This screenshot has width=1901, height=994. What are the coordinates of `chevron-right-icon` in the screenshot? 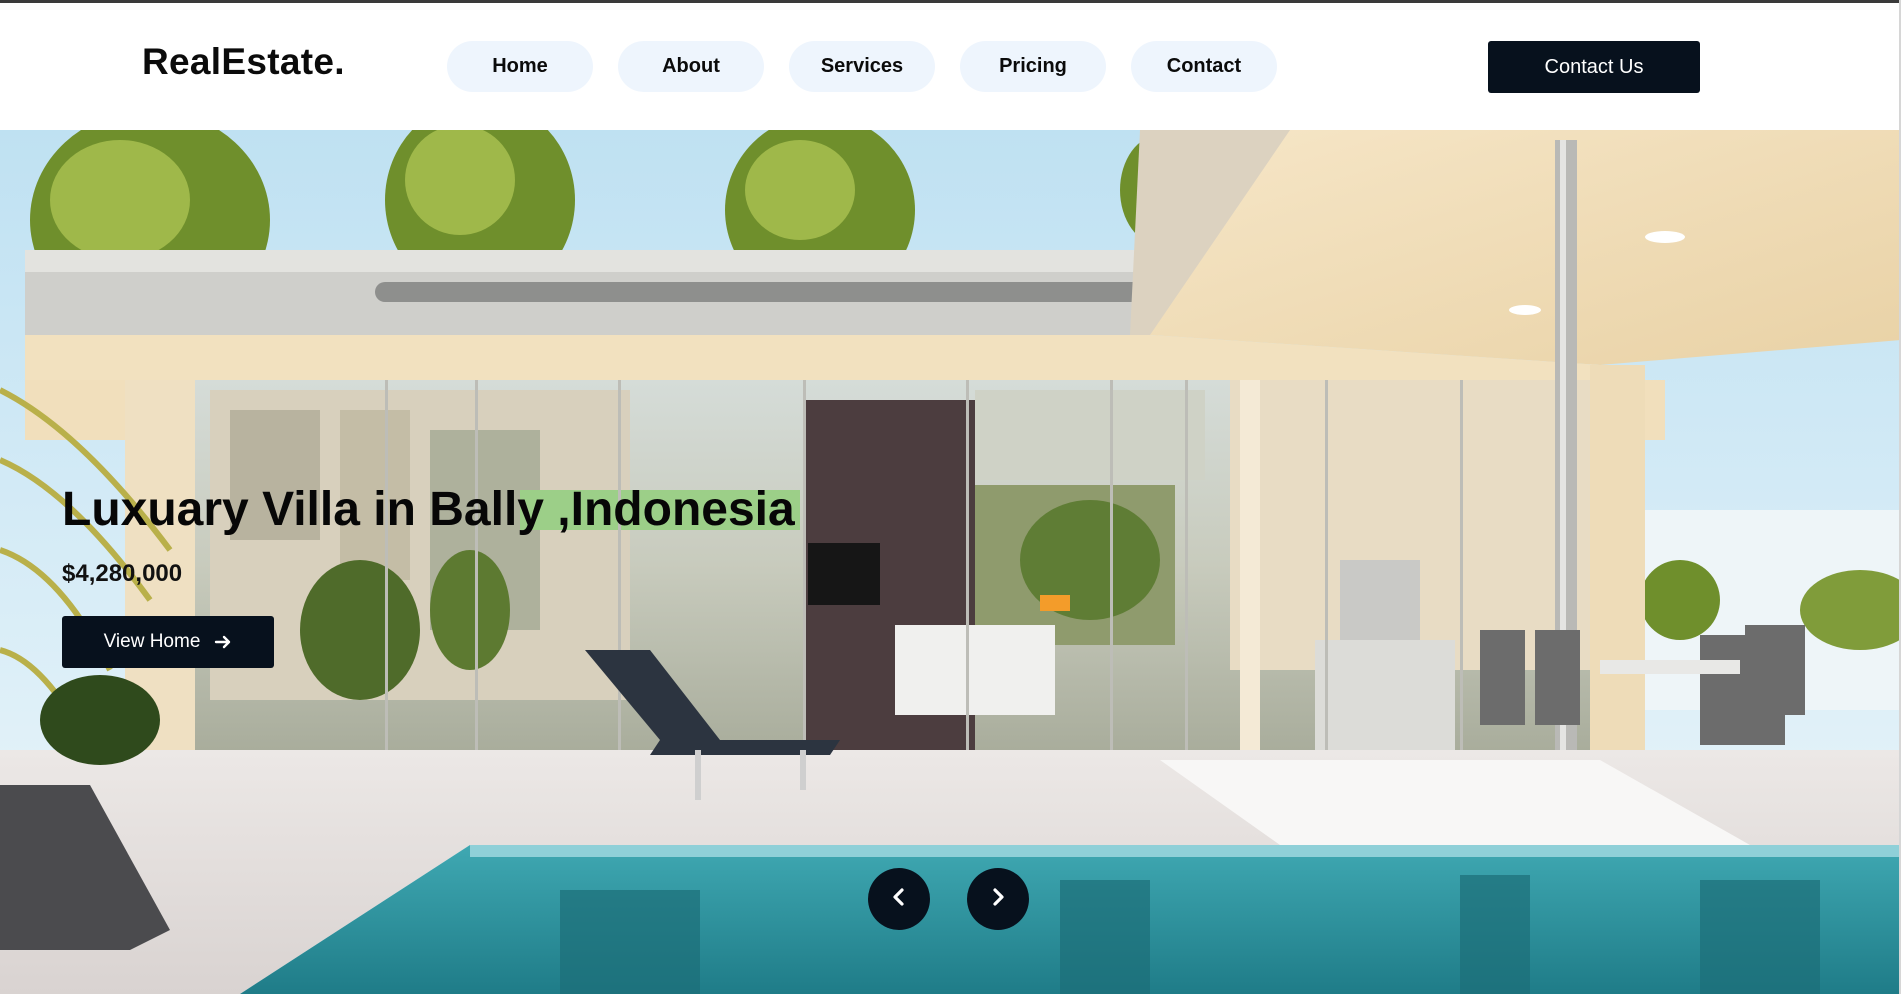 It's located at (998, 899).